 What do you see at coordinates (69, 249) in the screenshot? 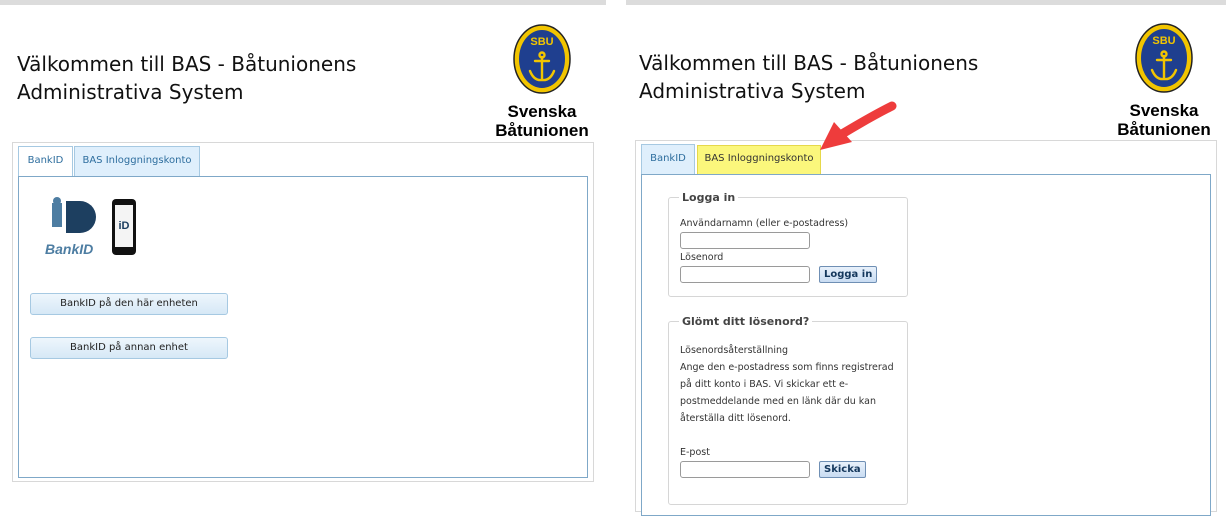
I see `bankid-logo-text: BankID` at bounding box center [69, 249].